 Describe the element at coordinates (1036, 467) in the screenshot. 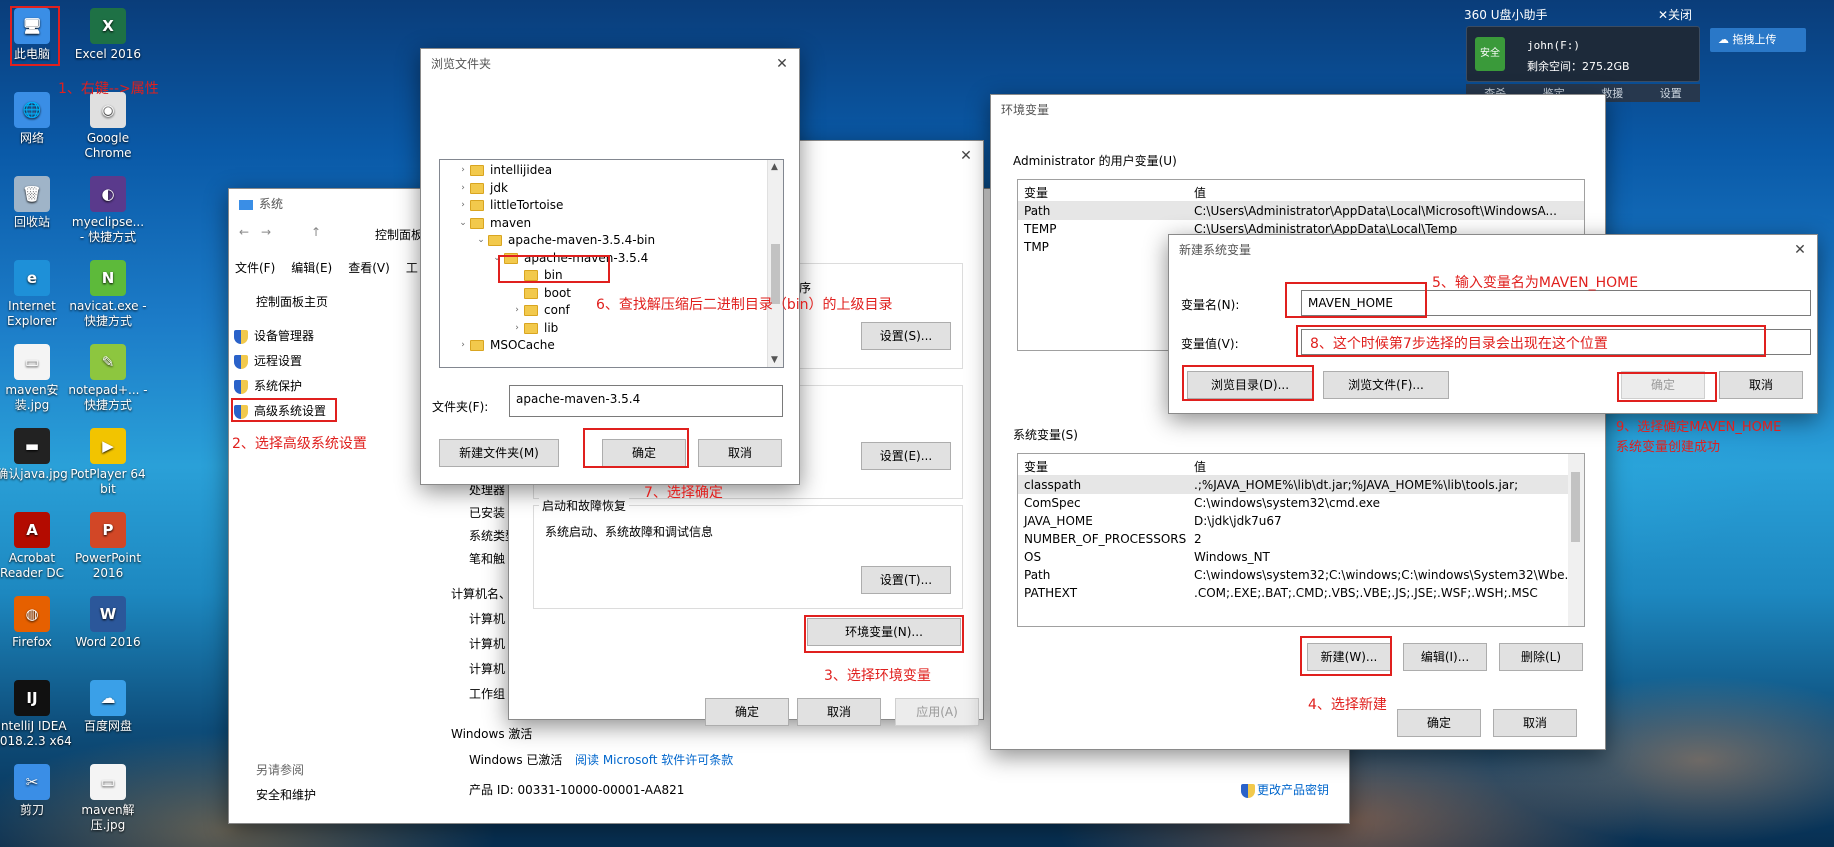

I see `col-variable: 变量` at that location.